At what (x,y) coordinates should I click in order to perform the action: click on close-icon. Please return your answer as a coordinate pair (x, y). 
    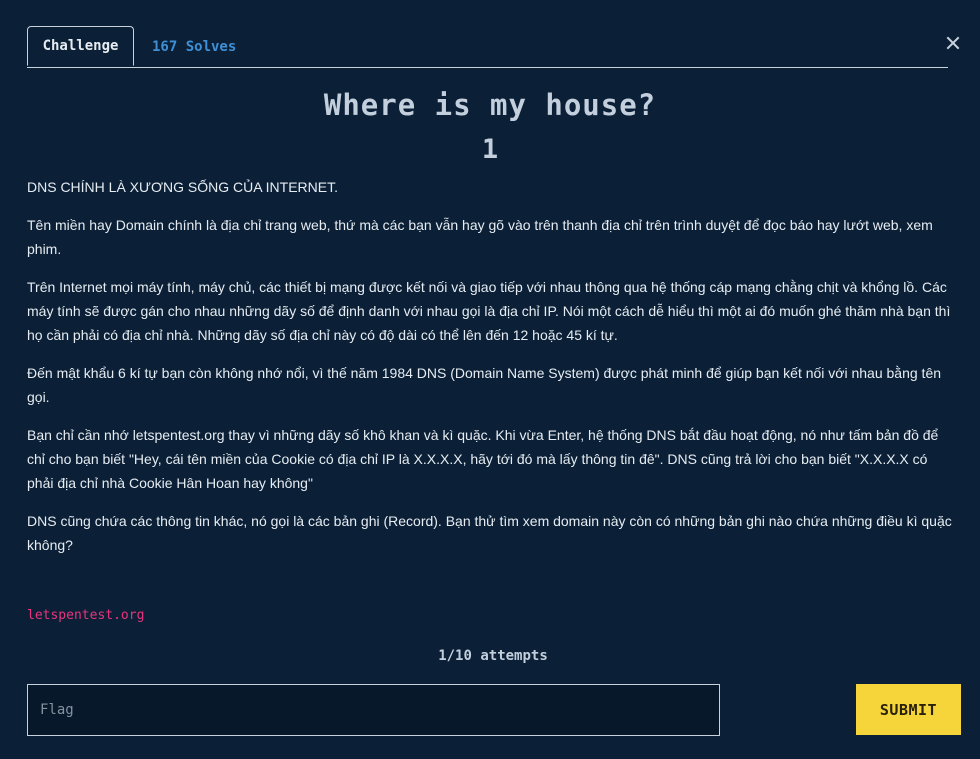
    Looking at the image, I should click on (953, 43).